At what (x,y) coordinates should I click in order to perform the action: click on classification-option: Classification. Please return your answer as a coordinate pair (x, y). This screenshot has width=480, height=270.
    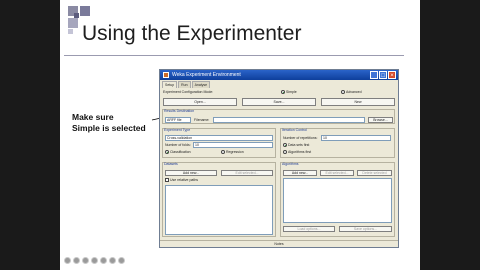
    Looking at the image, I should click on (178, 152).